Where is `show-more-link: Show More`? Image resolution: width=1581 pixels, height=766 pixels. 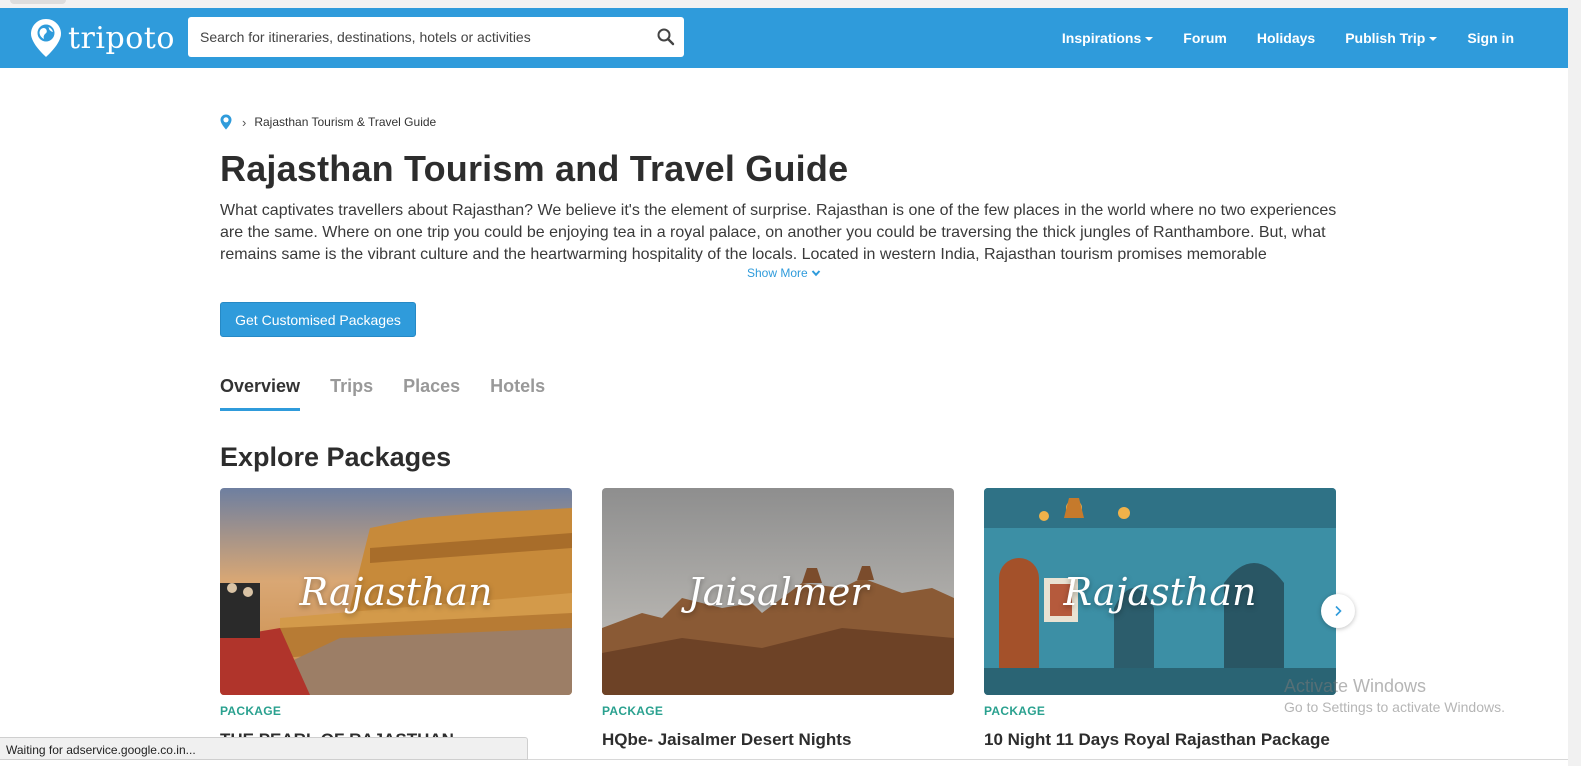
show-more-link: Show More is located at coordinates (784, 273).